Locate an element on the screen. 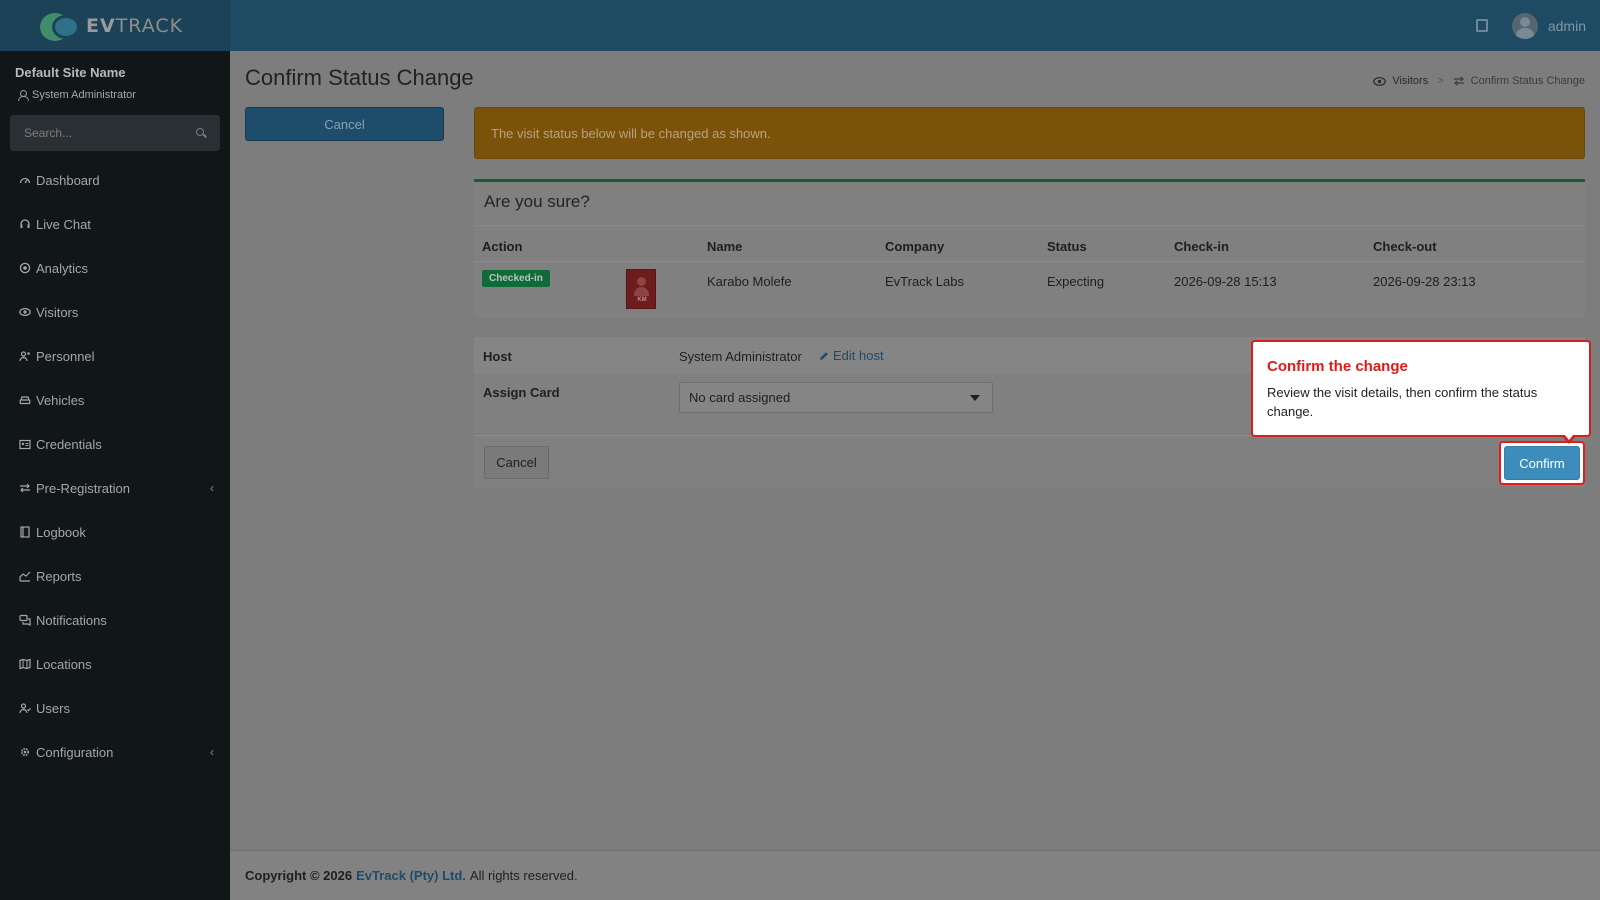 The image size is (1600, 900). pencil-icon is located at coordinates (824, 355).